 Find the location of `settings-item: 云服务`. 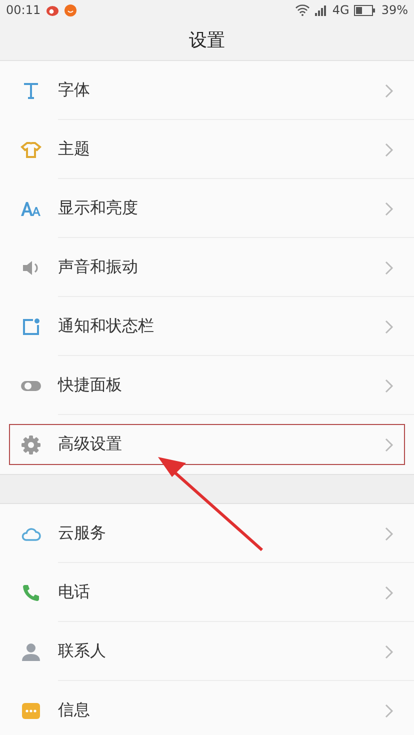

settings-item: 云服务 is located at coordinates (207, 533).